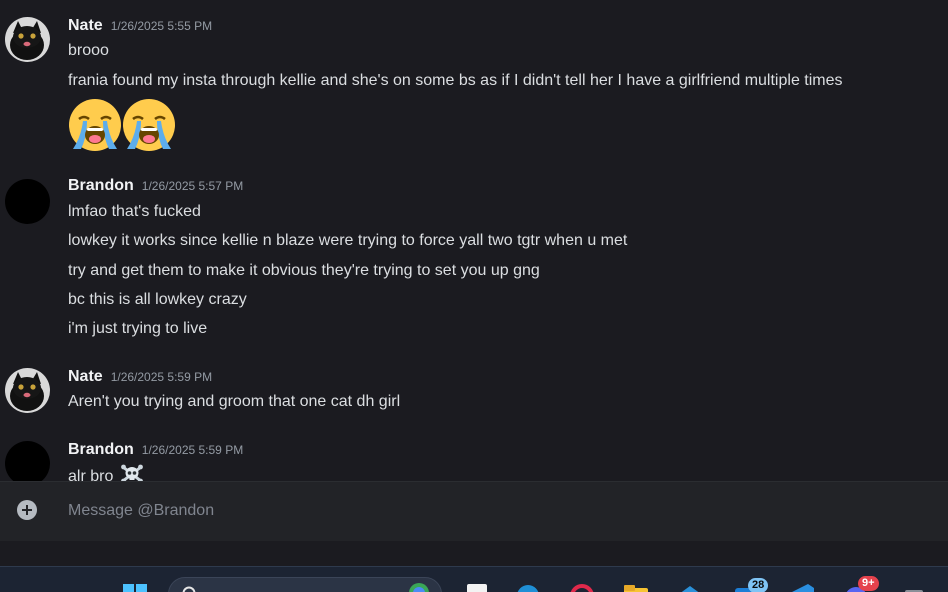  I want to click on message-text-content: alr bro, so click(90, 474).